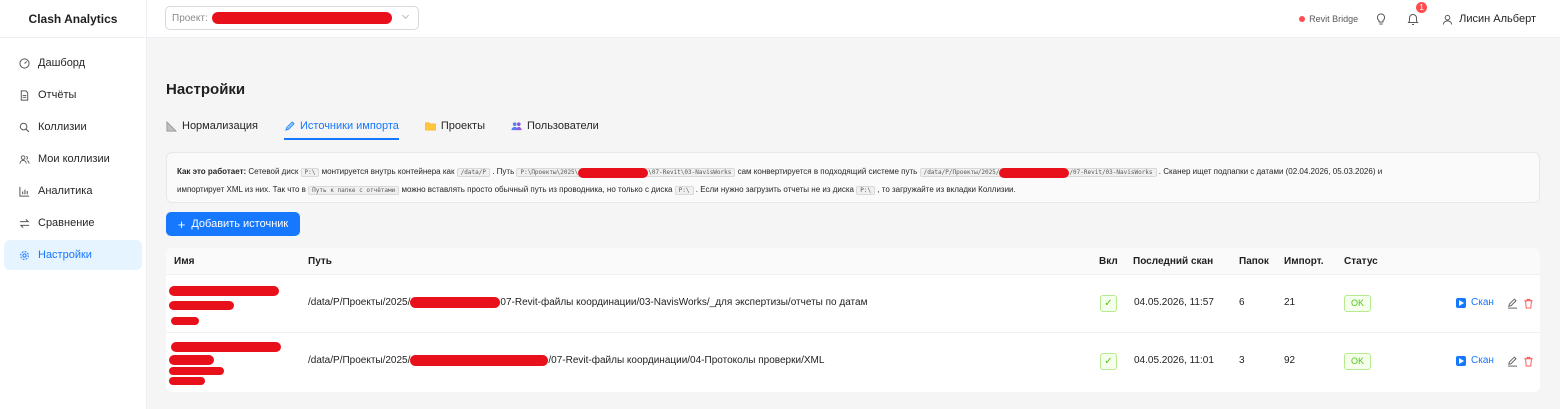 Image resolution: width=1560 pixels, height=409 pixels. I want to click on chevron-down-icon, so click(405, 17).